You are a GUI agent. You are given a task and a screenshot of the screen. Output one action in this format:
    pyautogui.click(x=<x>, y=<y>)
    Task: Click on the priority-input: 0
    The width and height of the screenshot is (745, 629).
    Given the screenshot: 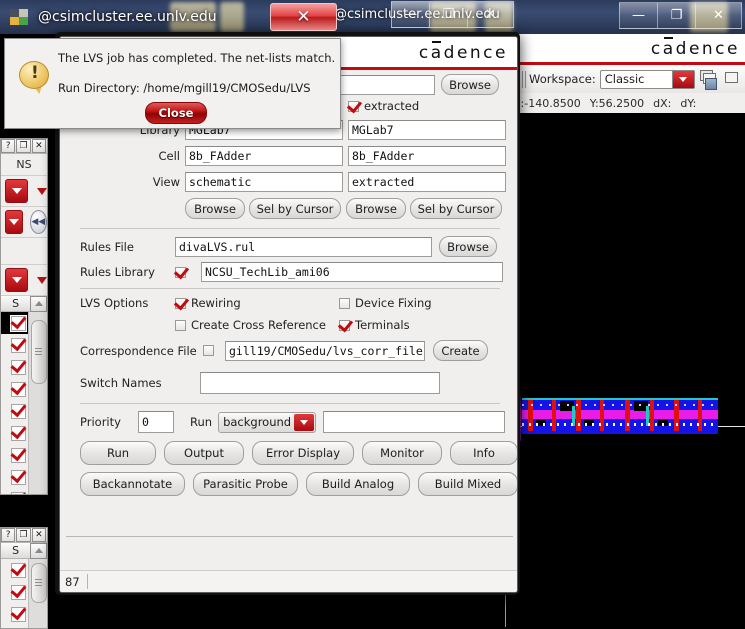 What is the action you would take?
    pyautogui.click(x=156, y=422)
    